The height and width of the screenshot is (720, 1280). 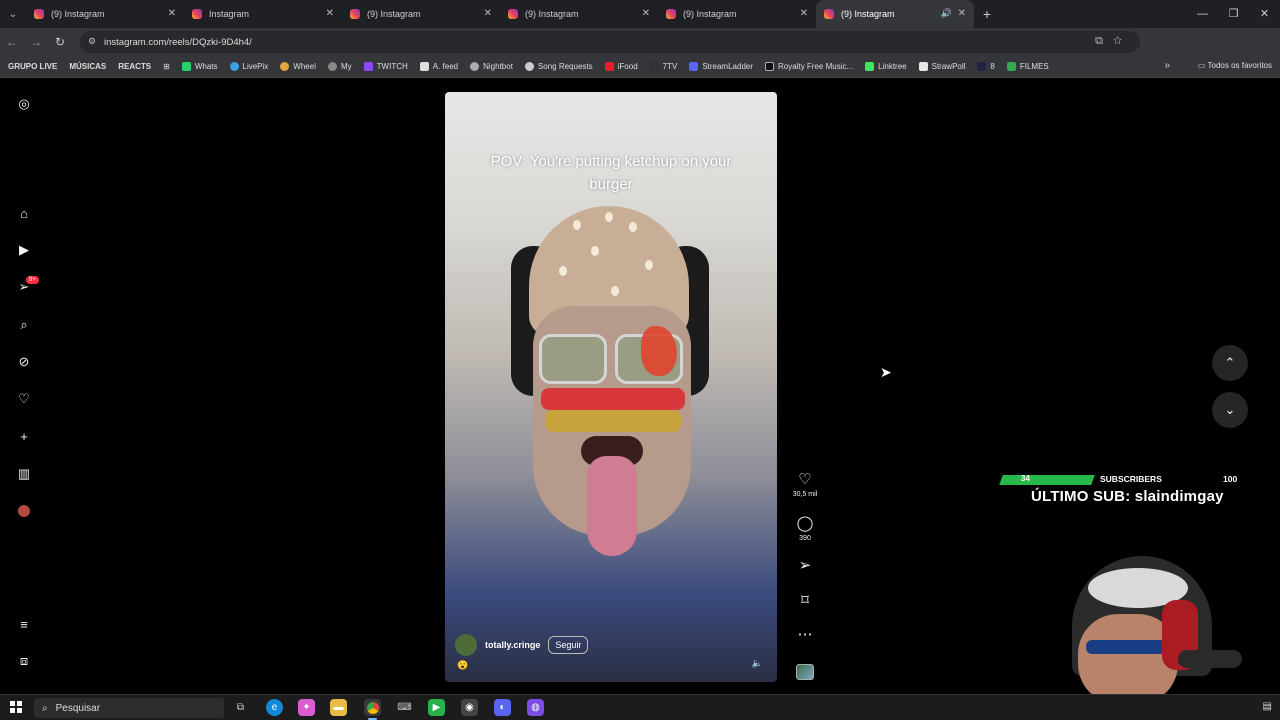 What do you see at coordinates (757, 663) in the screenshot?
I see `volume-icon: 🔈` at bounding box center [757, 663].